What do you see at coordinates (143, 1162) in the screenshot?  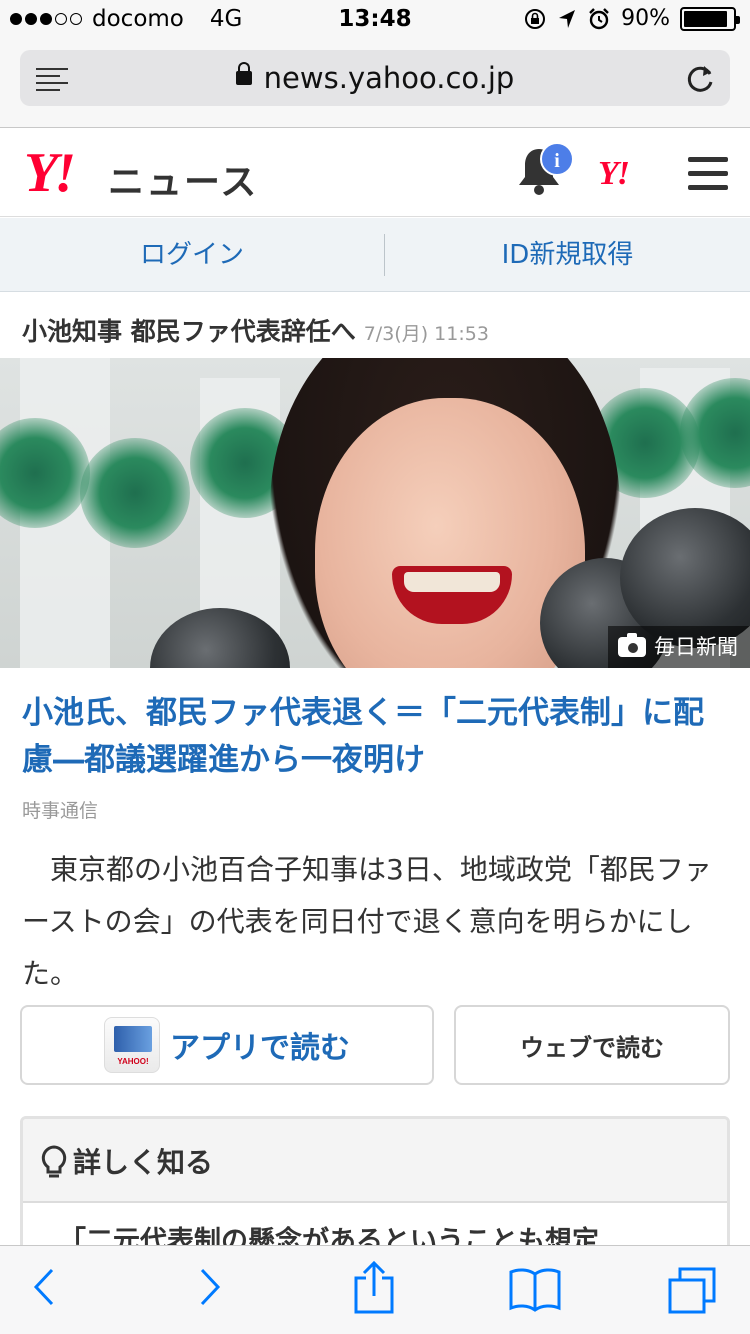 I see `learn-more-heading: 詳しく知る` at bounding box center [143, 1162].